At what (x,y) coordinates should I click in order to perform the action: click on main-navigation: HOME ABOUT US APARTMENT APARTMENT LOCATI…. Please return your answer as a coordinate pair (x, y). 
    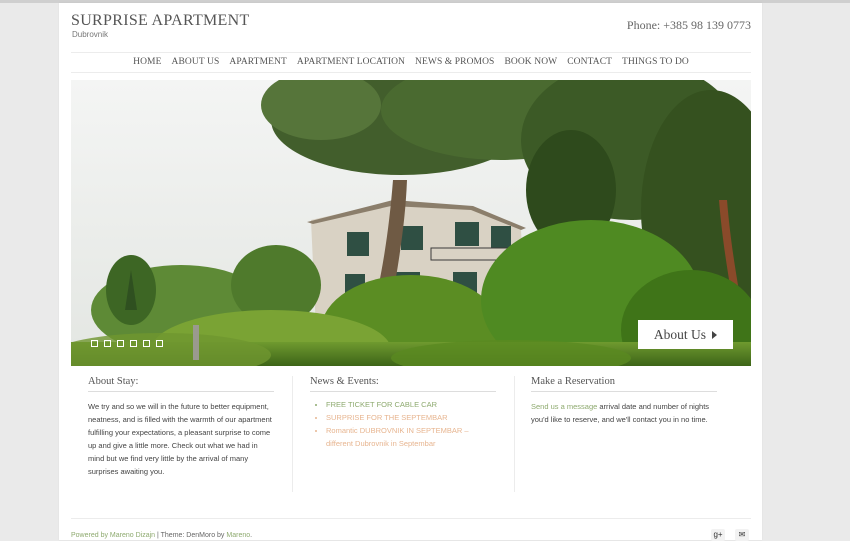
    Looking at the image, I should click on (411, 62).